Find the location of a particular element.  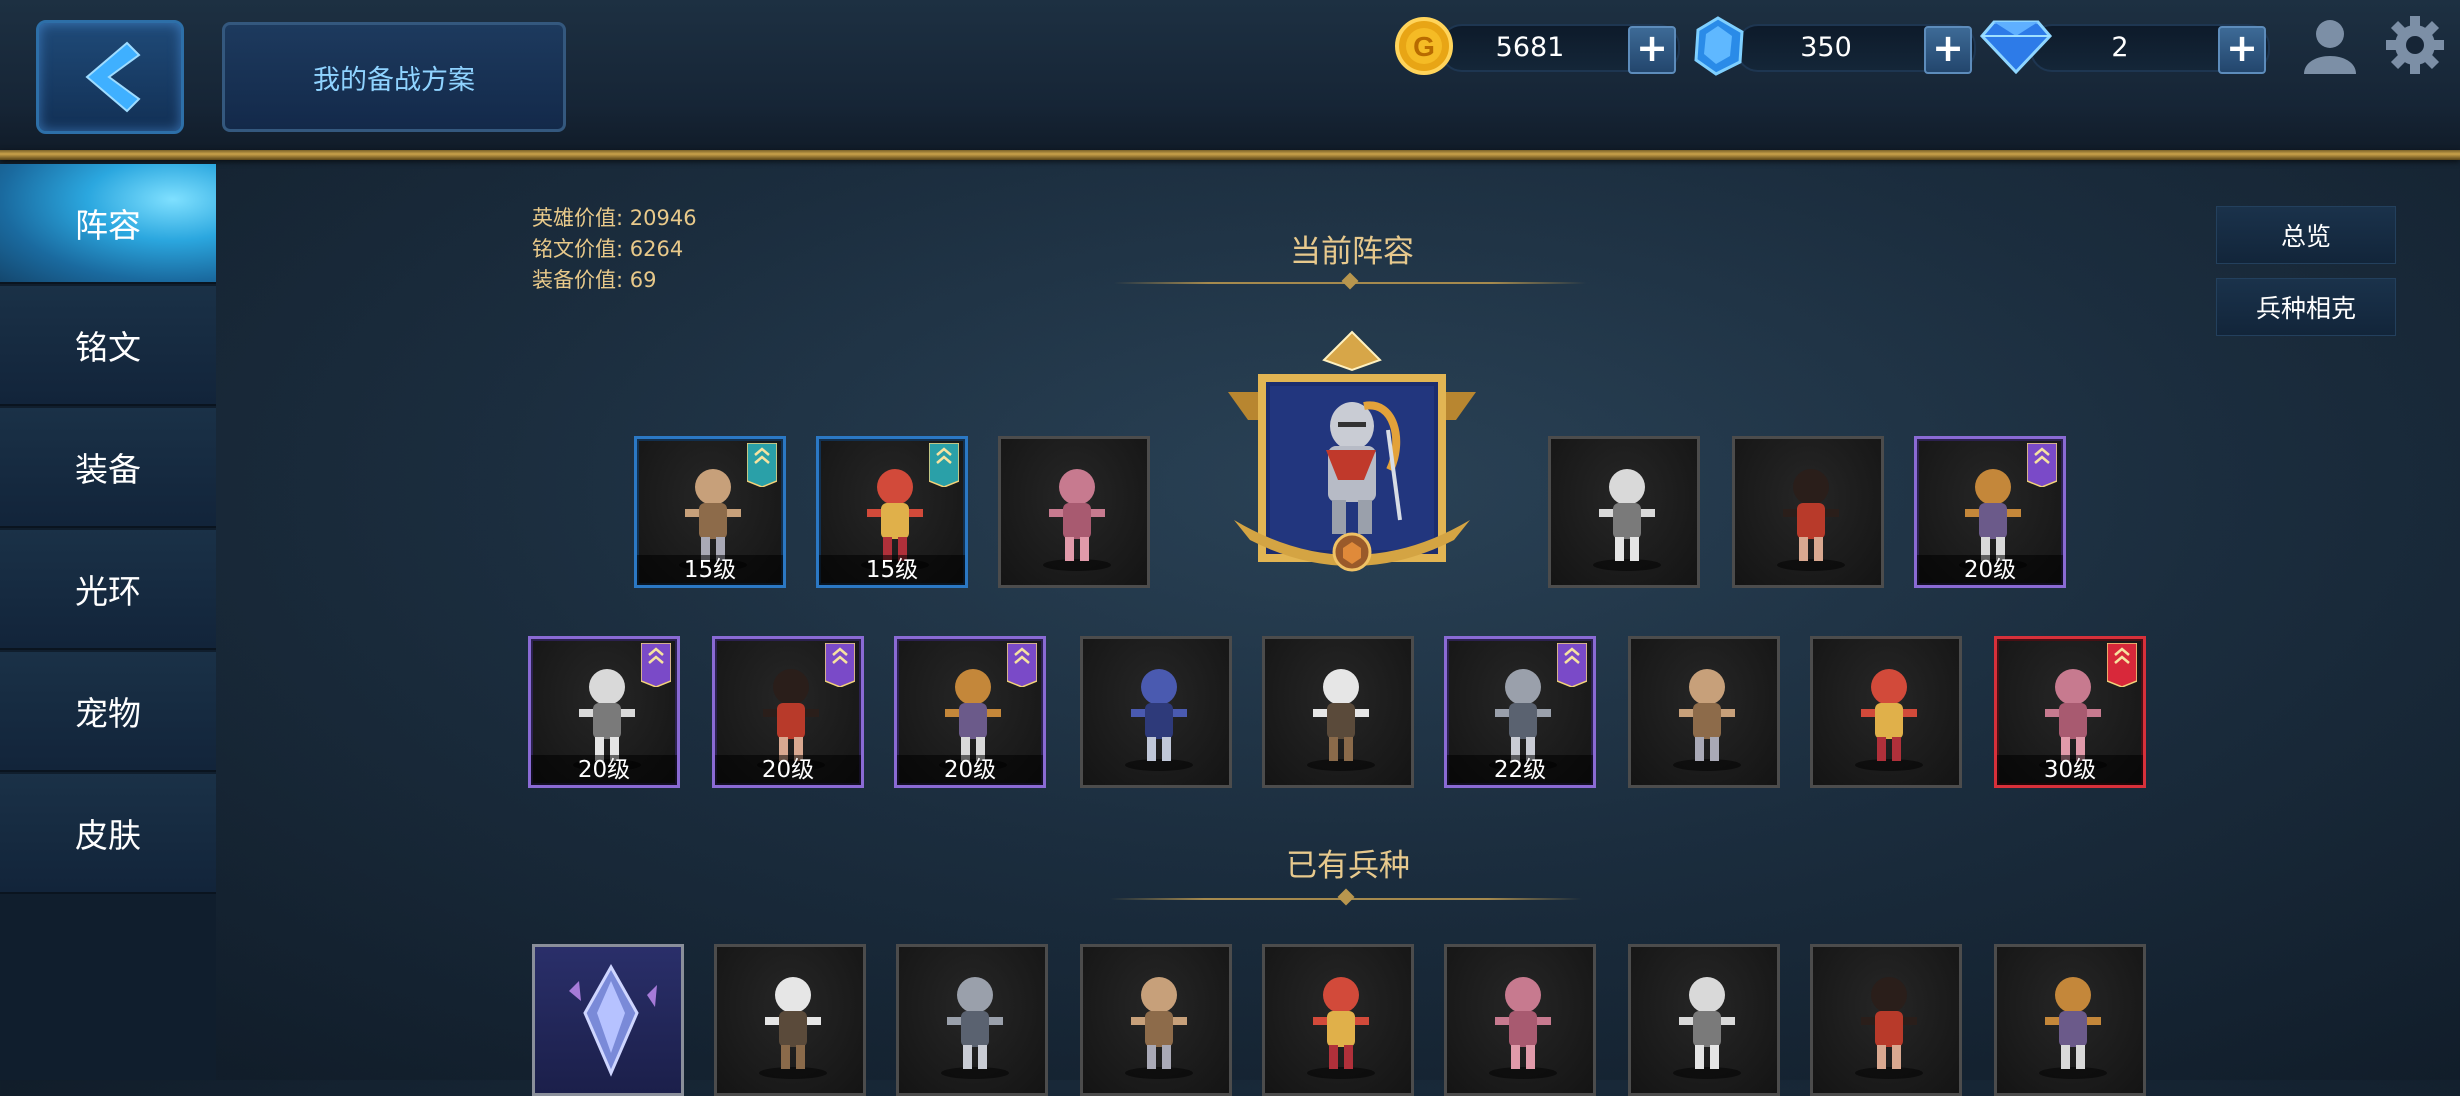

sidebar-item-pets: 宠物 is located at coordinates (108, 712).